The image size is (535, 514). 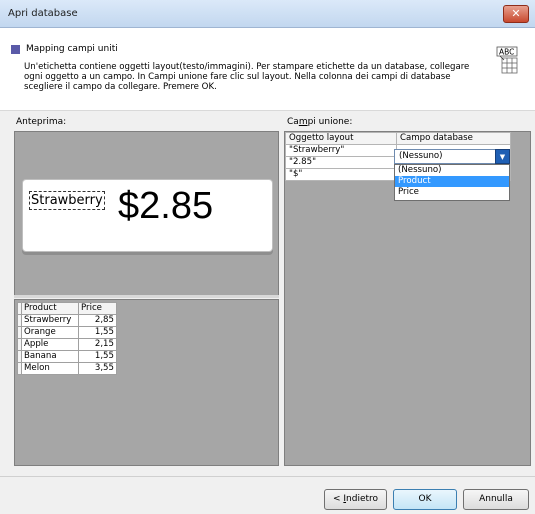 What do you see at coordinates (67, 200) in the screenshot?
I see `layout-text-object: Strawberry` at bounding box center [67, 200].